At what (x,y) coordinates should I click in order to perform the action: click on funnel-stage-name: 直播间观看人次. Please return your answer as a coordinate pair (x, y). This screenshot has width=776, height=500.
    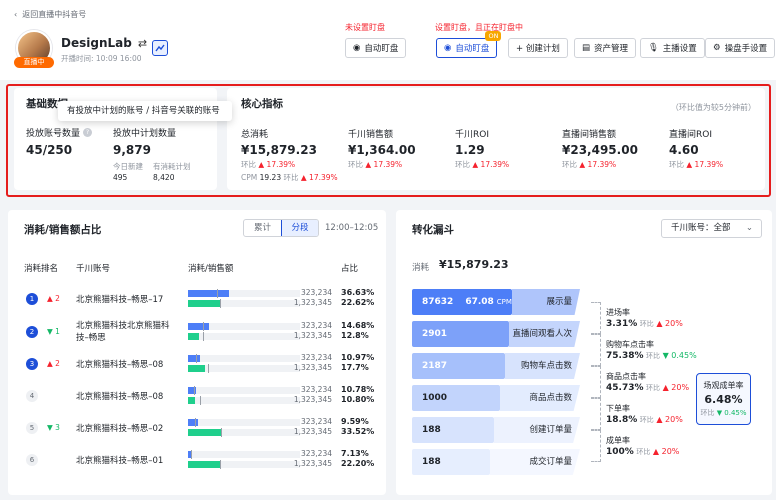
    Looking at the image, I should click on (542, 334).